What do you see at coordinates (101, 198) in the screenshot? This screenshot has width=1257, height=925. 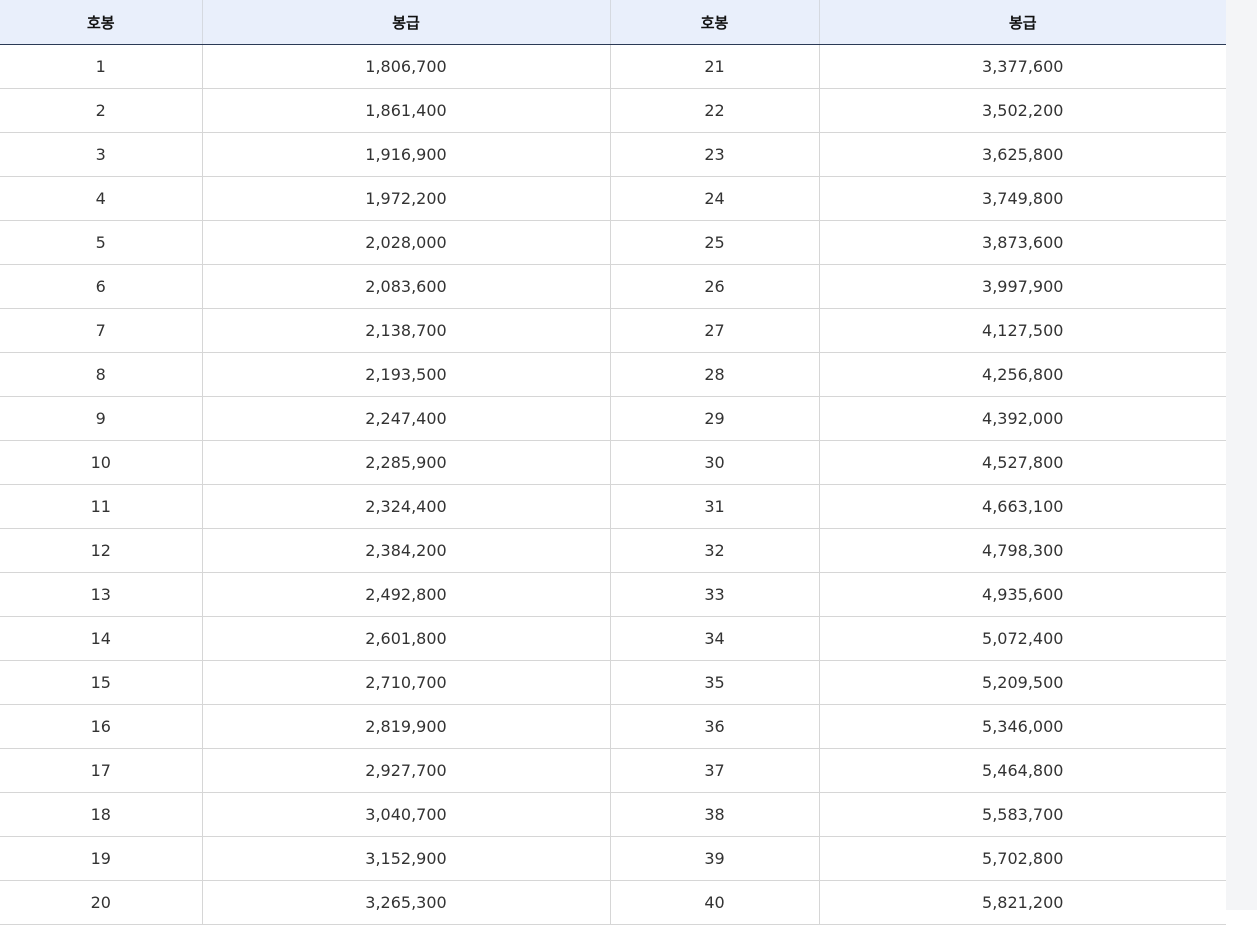 I see `cell-grade-left: 4` at bounding box center [101, 198].